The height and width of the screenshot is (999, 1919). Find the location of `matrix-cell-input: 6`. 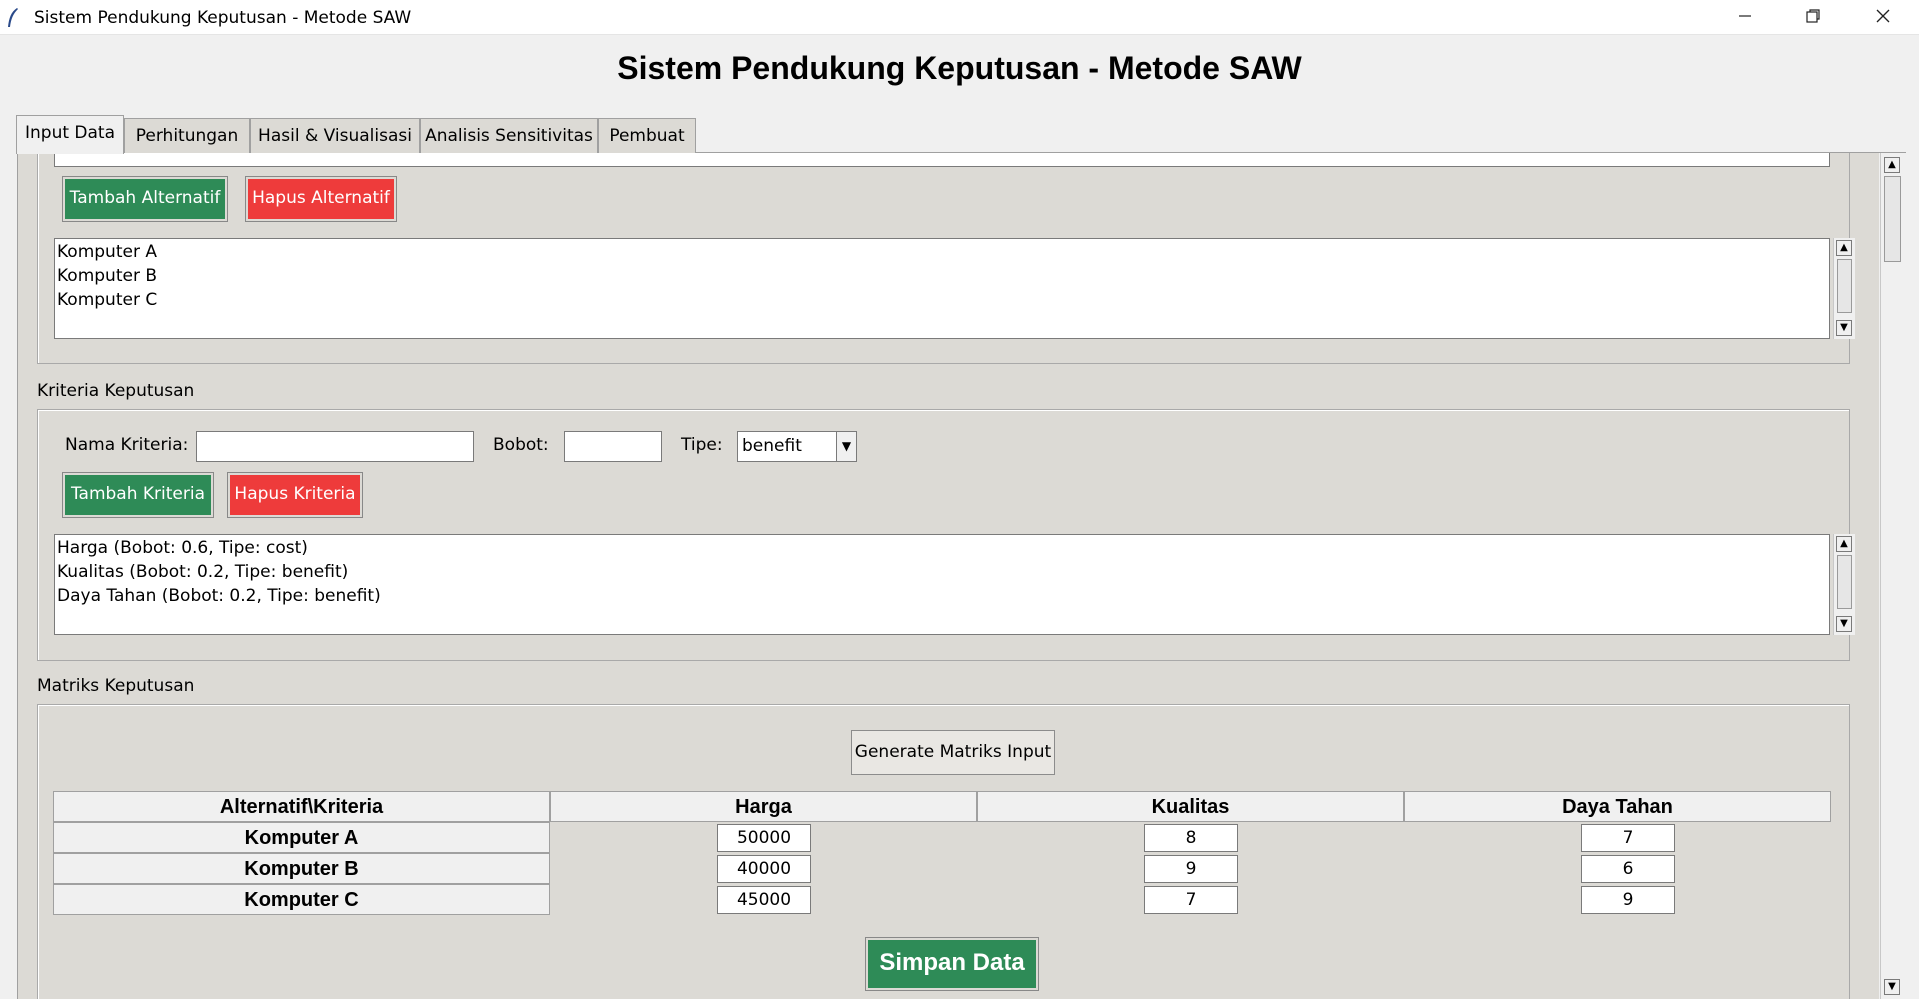

matrix-cell-input: 6 is located at coordinates (1628, 869).